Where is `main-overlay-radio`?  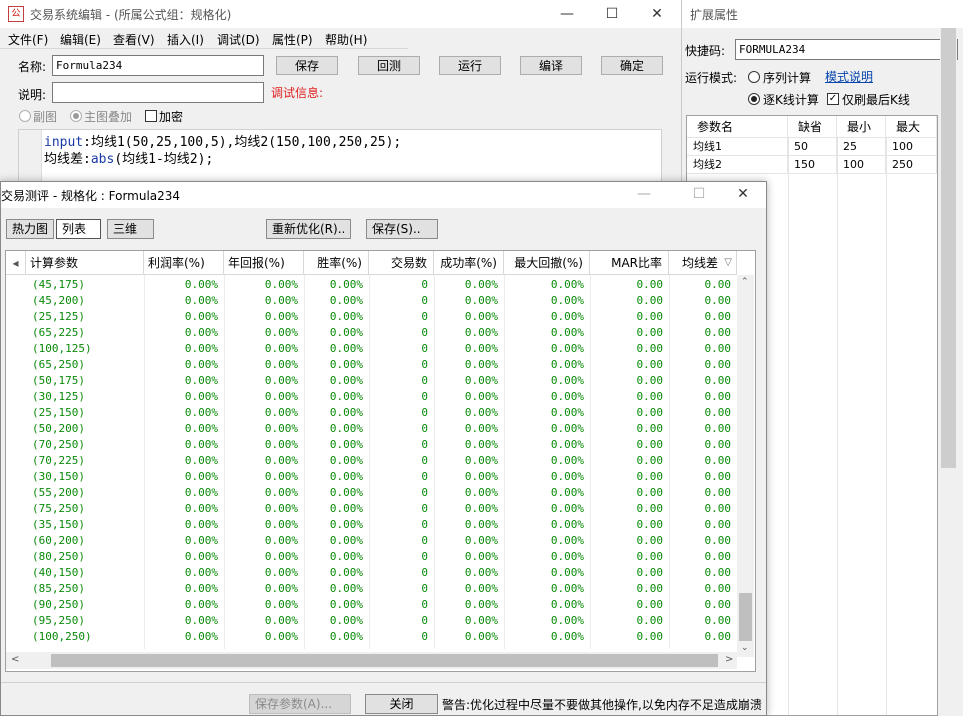
main-overlay-radio is located at coordinates (76, 116).